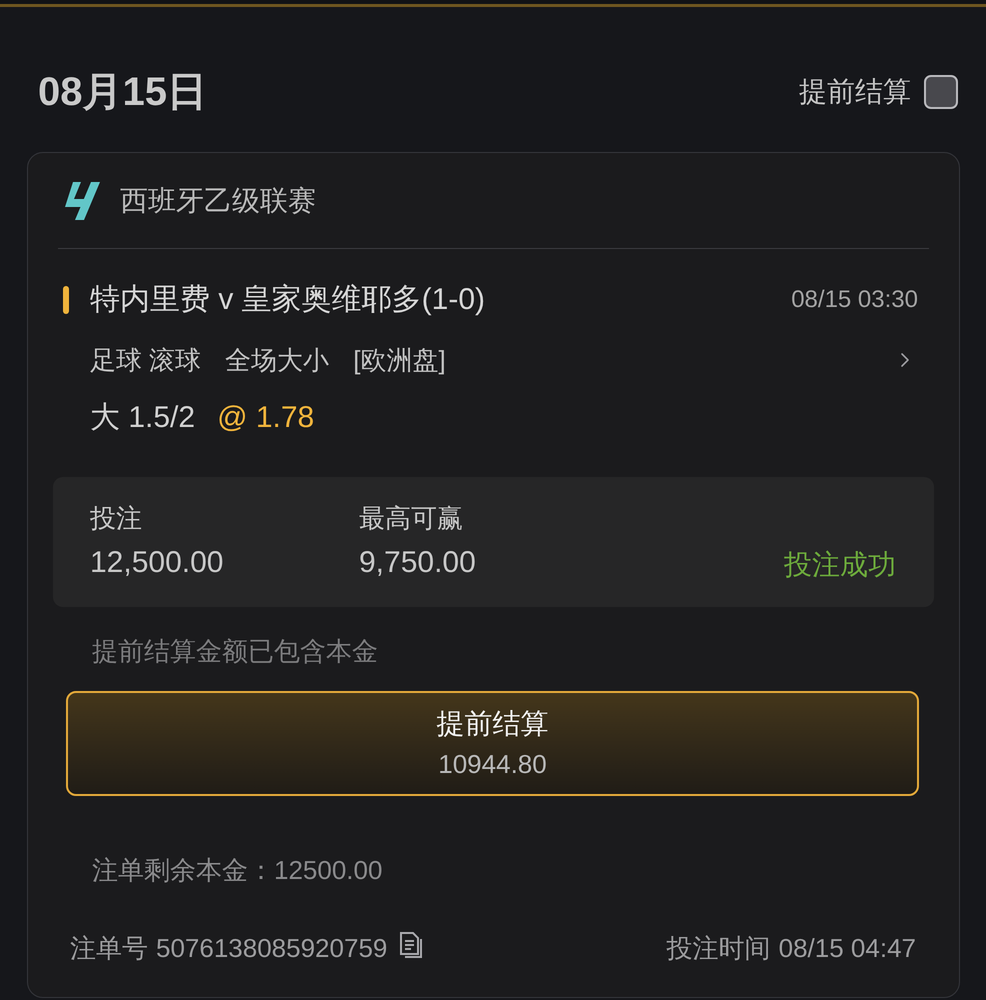 The width and height of the screenshot is (986, 1000). I want to click on cashout-button: 提前结算 10944.80, so click(492, 743).